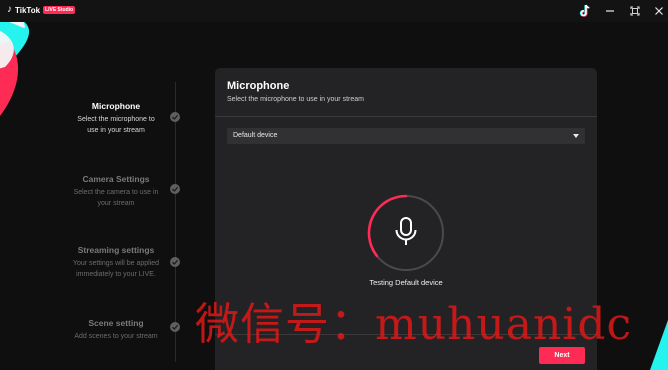 This screenshot has height=370, width=668. I want to click on app-name: TikTok, so click(28, 10).